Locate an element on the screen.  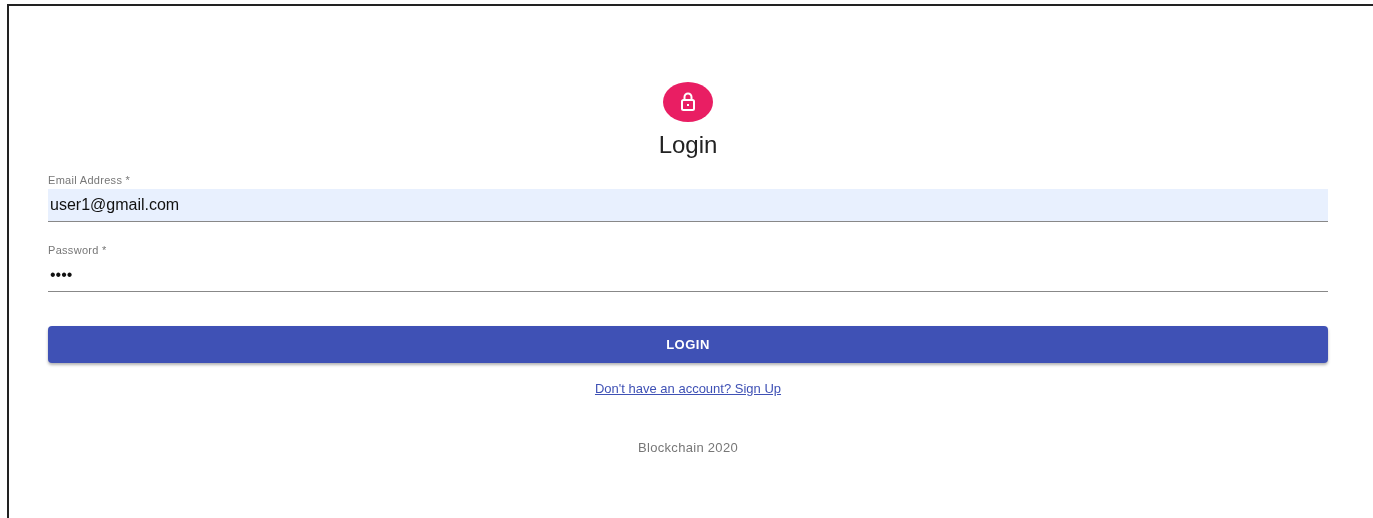
page-title: Login is located at coordinates (688, 145).